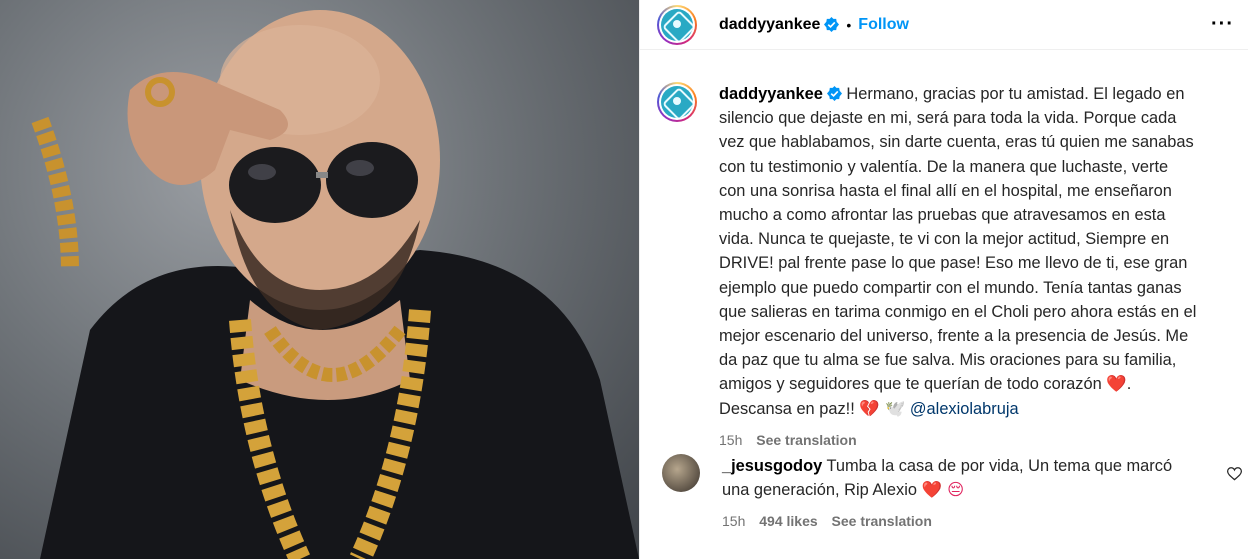 This screenshot has height=559, width=1248. I want to click on more-options-icon: ···, so click(1222, 24).